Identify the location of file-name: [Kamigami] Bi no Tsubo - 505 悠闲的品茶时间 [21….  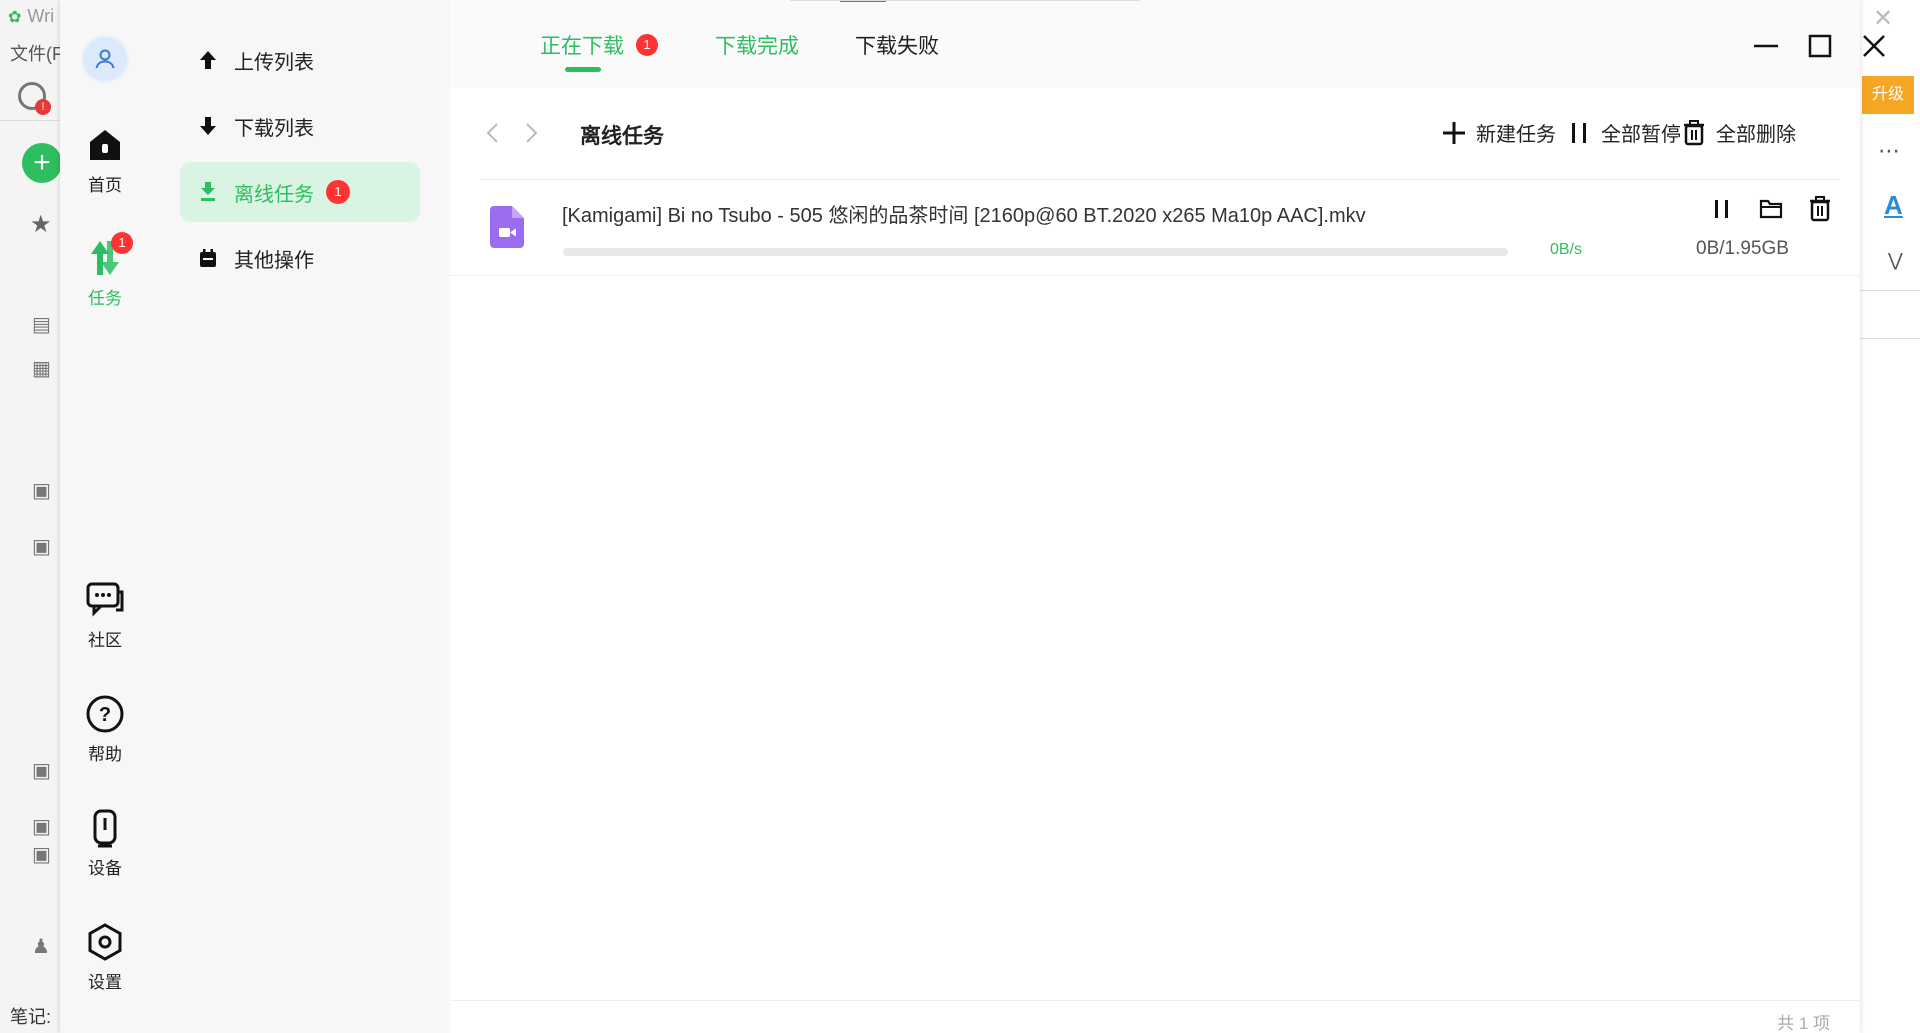
(964, 216).